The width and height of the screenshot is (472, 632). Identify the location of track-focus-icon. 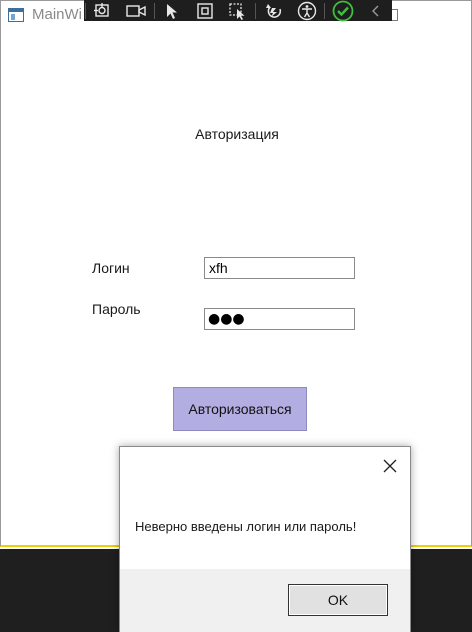
(238, 10).